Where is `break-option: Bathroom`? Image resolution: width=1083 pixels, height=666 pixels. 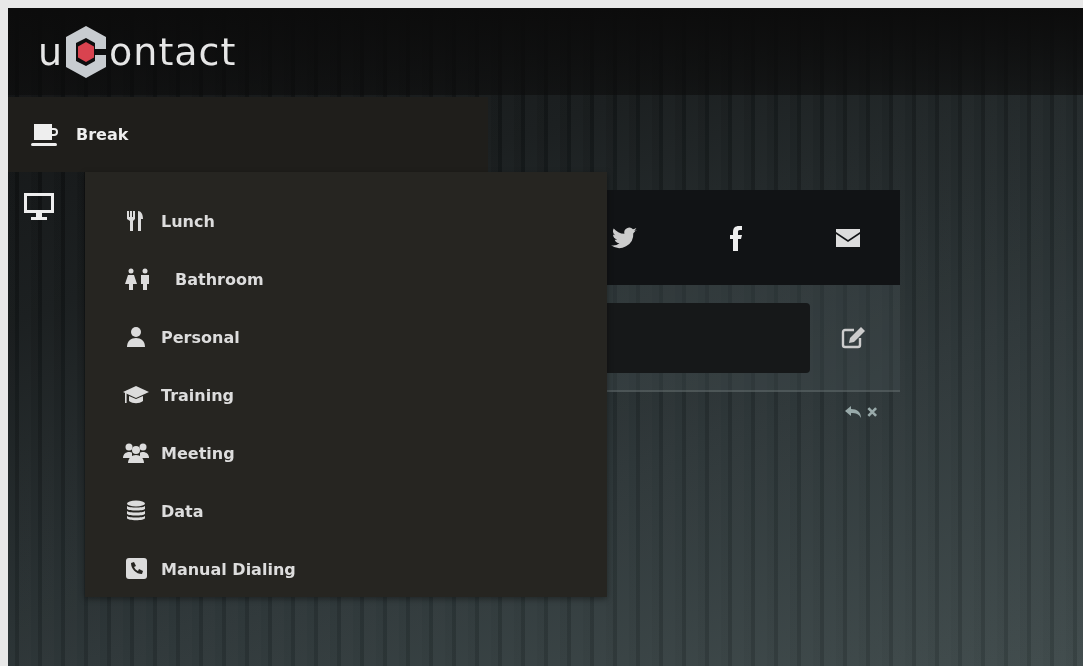 break-option: Bathroom is located at coordinates (346, 279).